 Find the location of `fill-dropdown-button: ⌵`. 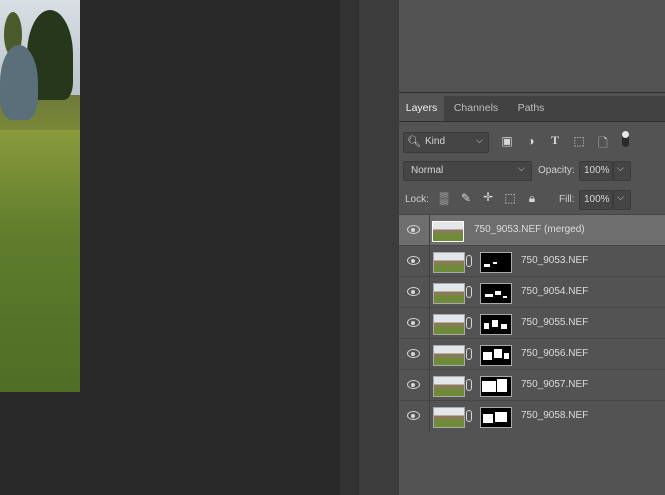

fill-dropdown-button: ⌵ is located at coordinates (622, 200).